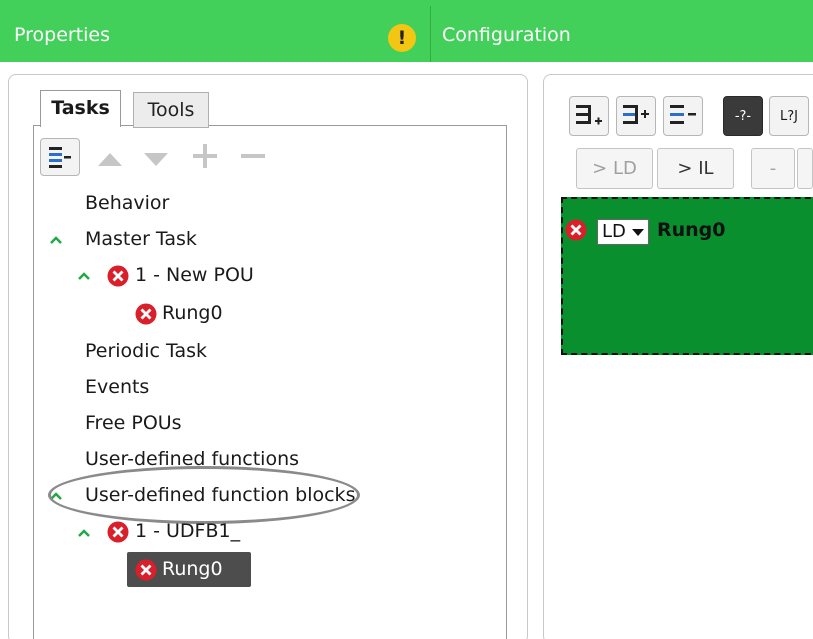  What do you see at coordinates (141, 239) in the screenshot?
I see `tree-item-master-task: Master Task` at bounding box center [141, 239].